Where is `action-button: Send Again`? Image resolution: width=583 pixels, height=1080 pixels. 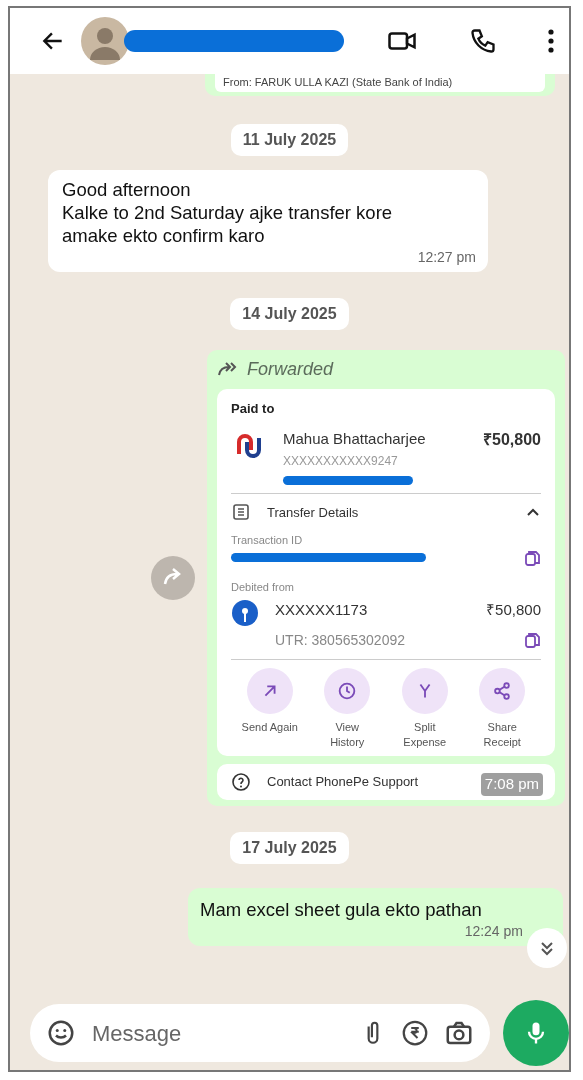 action-button: Send Again is located at coordinates (269, 708).